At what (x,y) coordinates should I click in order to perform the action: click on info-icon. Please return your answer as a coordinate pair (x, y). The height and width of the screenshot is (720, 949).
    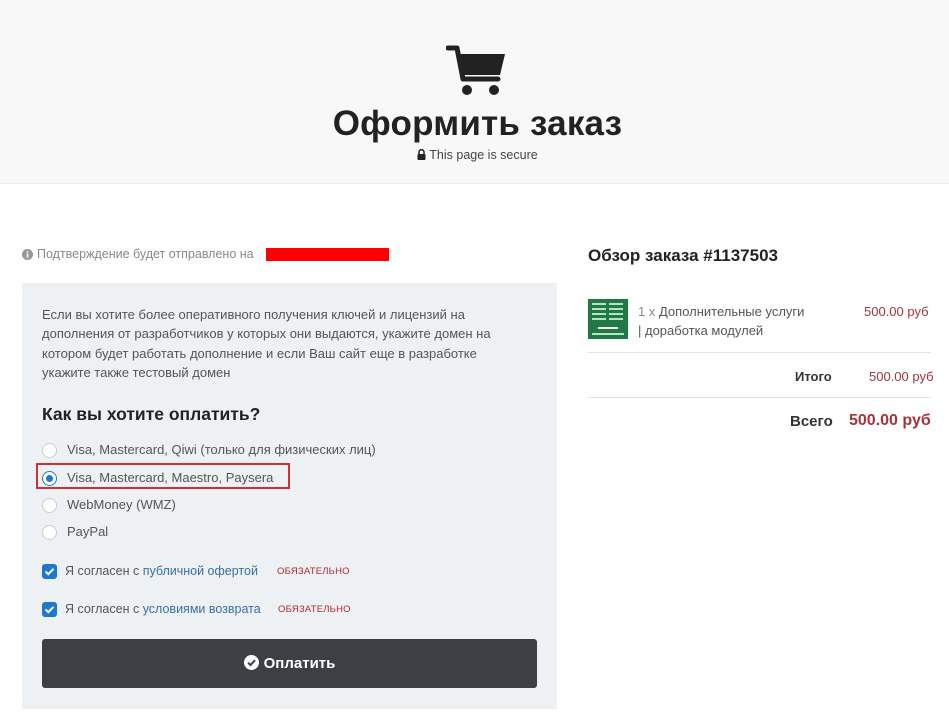
    Looking at the image, I should click on (27, 254).